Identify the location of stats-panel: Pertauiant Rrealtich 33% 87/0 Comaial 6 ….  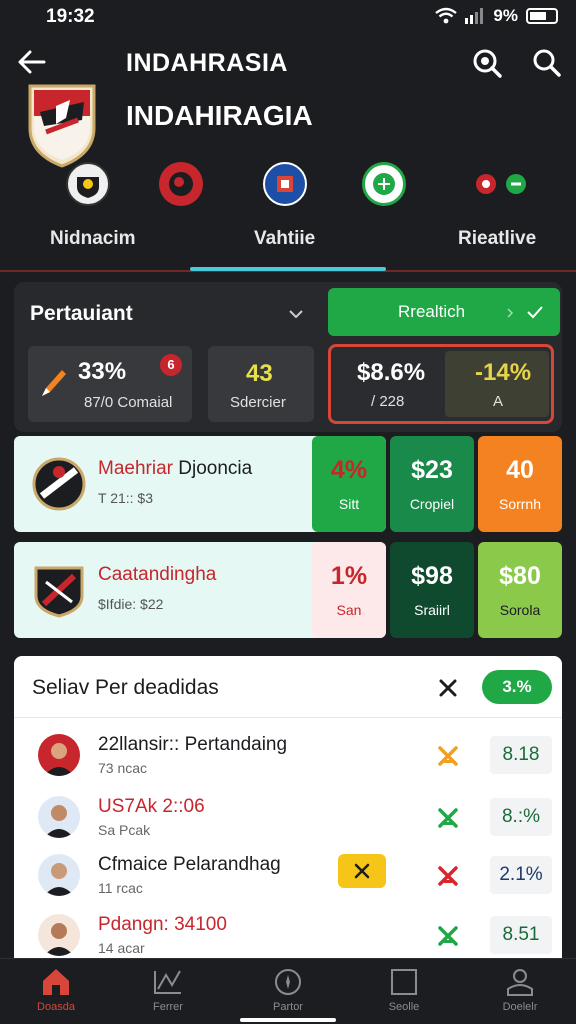
(288, 357).